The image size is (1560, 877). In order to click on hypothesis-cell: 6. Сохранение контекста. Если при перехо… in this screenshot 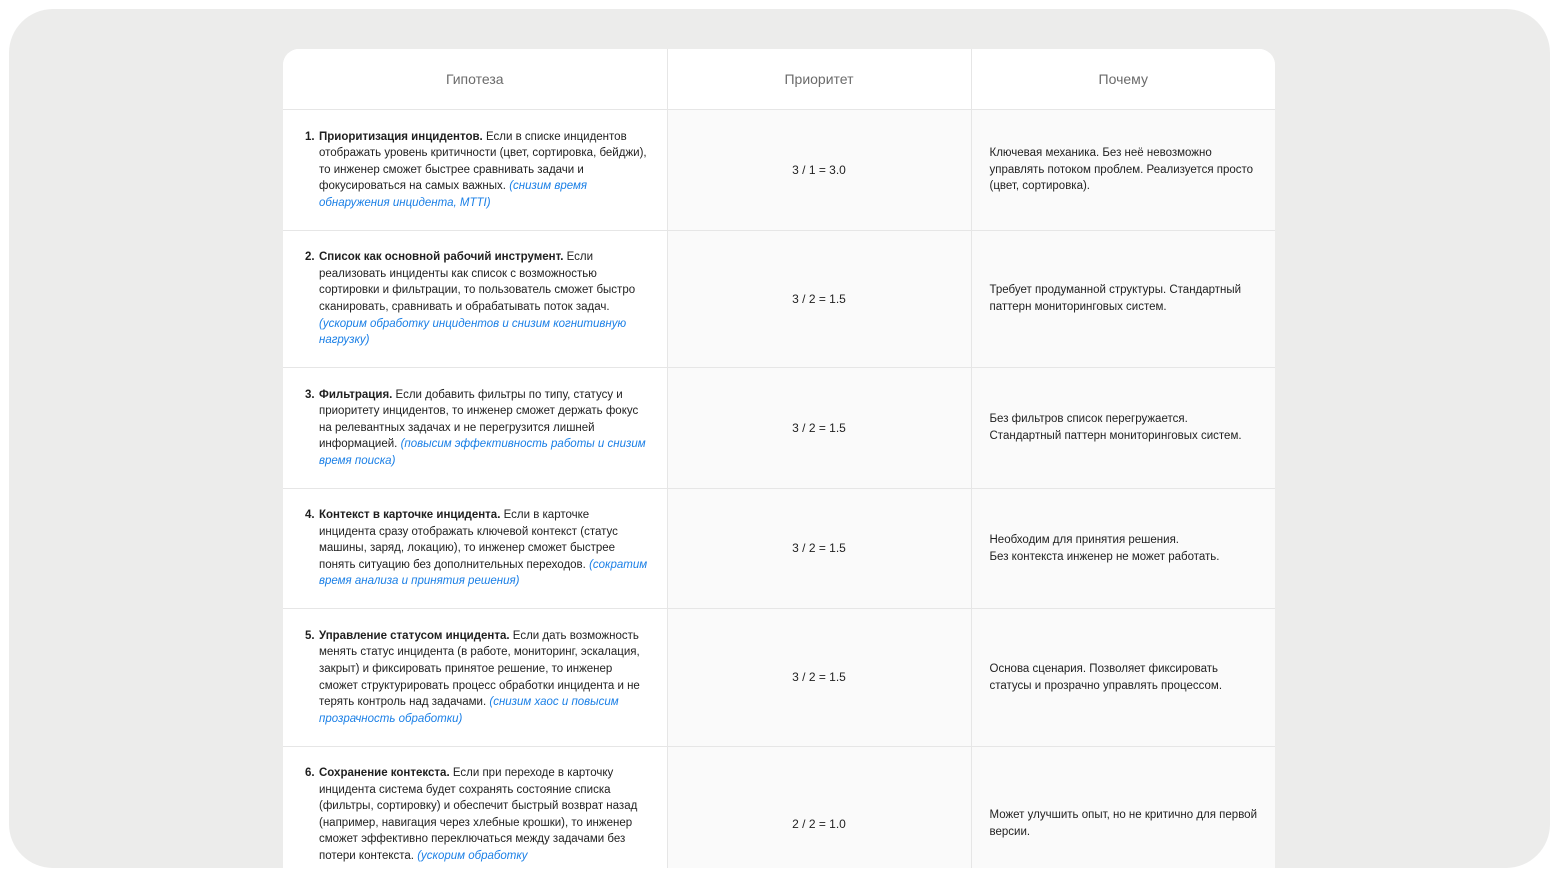, I will do `click(475, 807)`.